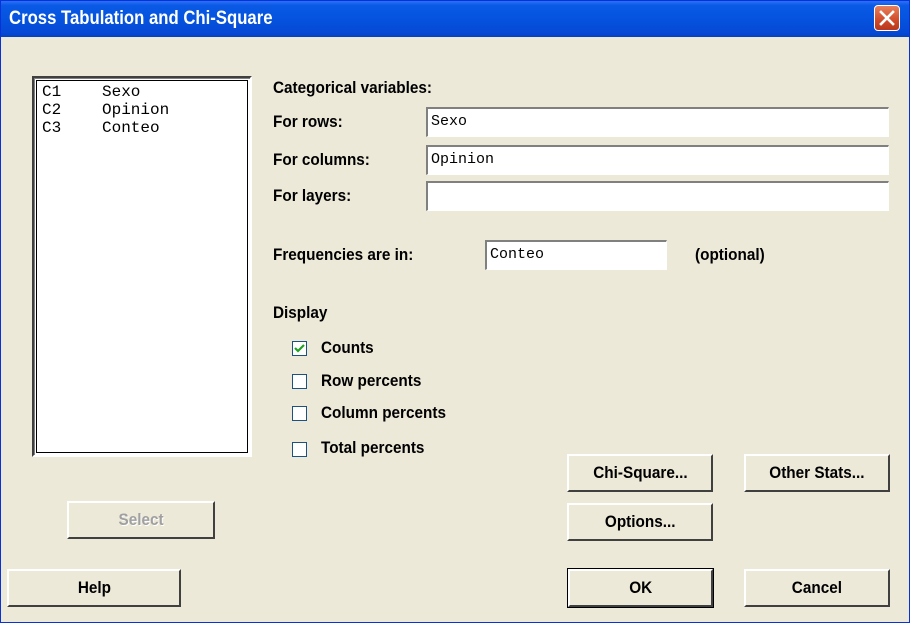  I want to click on ok-button: OK, so click(640, 588).